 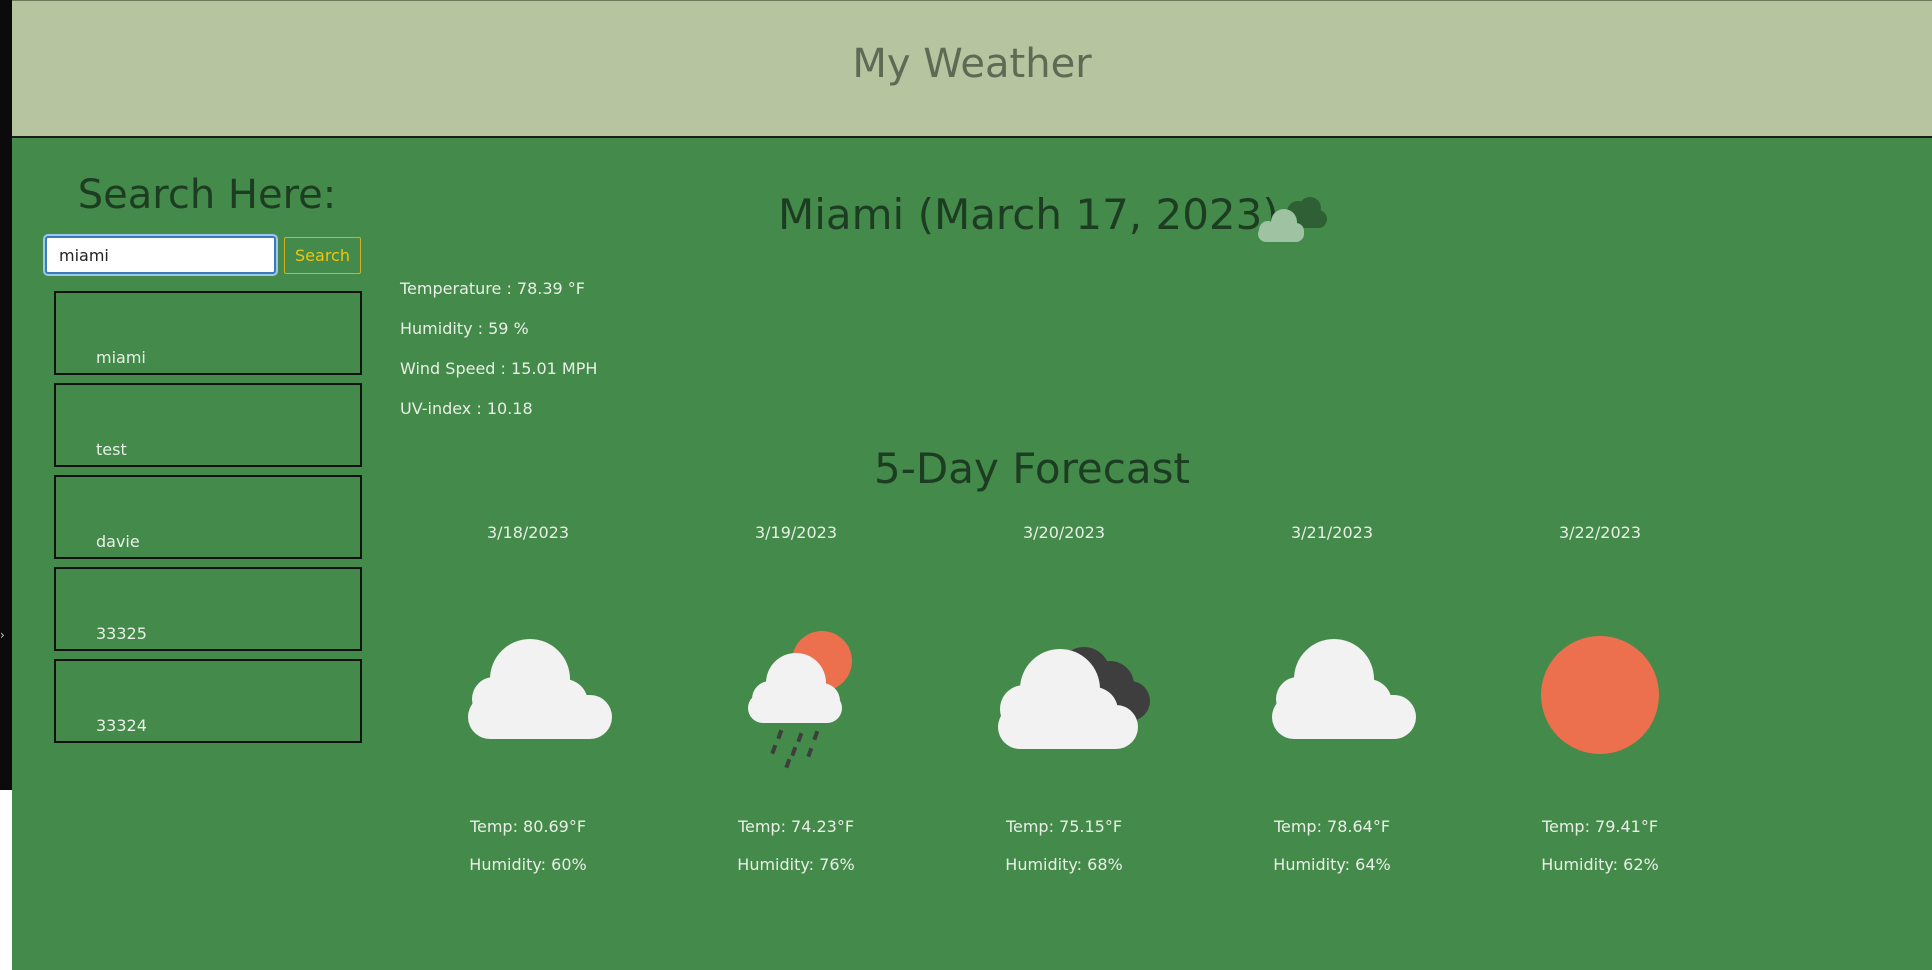 I want to click on resize-arrow-icon: ›, so click(x=2, y=635).